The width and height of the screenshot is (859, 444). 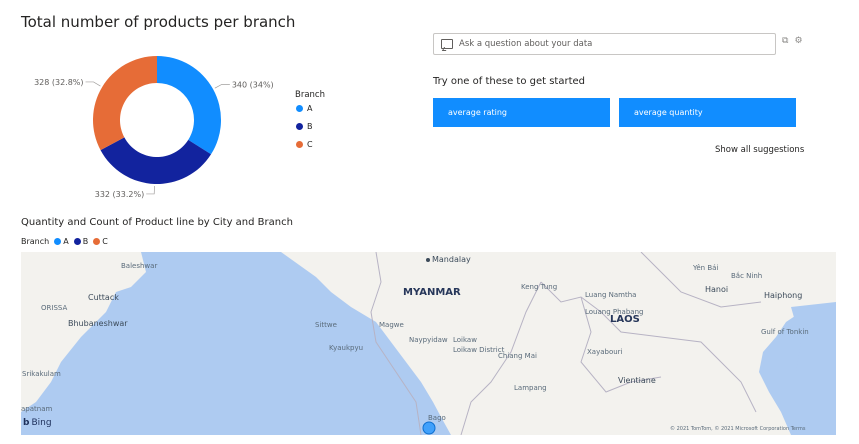 I want to click on legend-item-b: B, so click(x=304, y=126).